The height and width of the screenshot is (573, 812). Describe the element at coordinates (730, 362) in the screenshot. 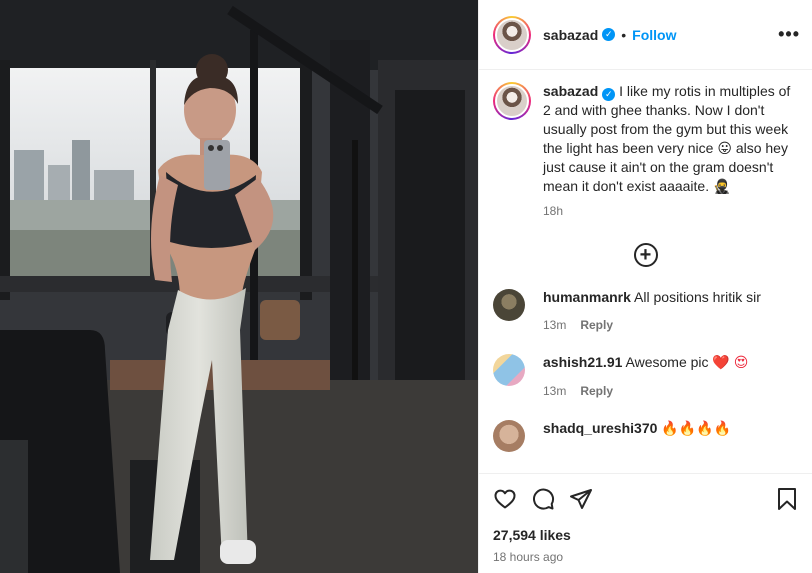

I see `comment-emoji: ❤️ 😍` at that location.